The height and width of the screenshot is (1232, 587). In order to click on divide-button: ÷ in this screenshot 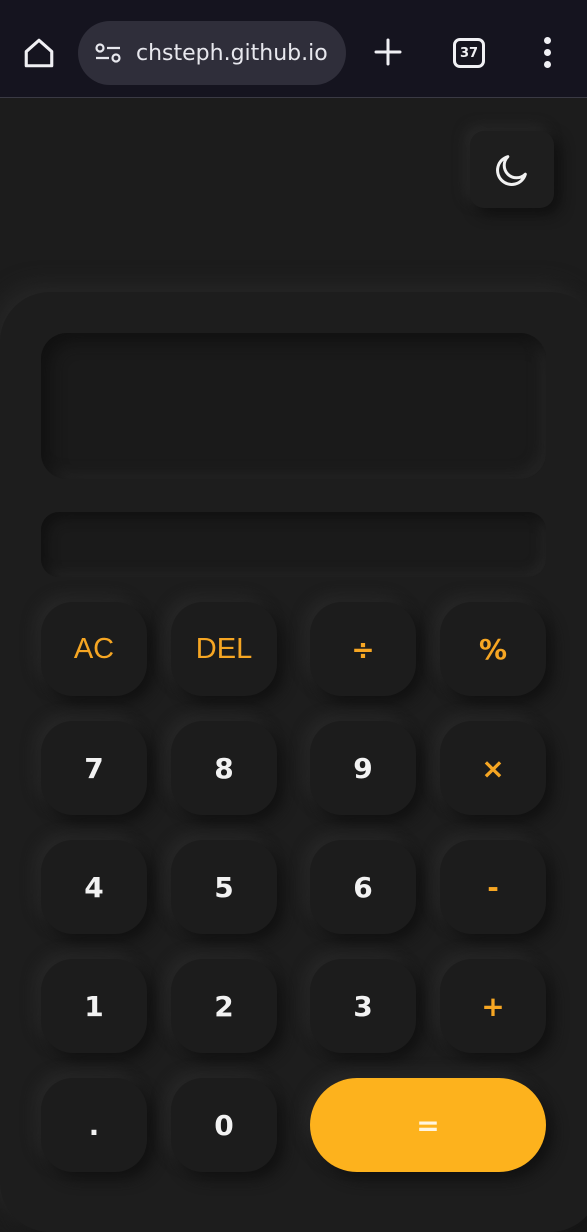, I will do `click(363, 649)`.